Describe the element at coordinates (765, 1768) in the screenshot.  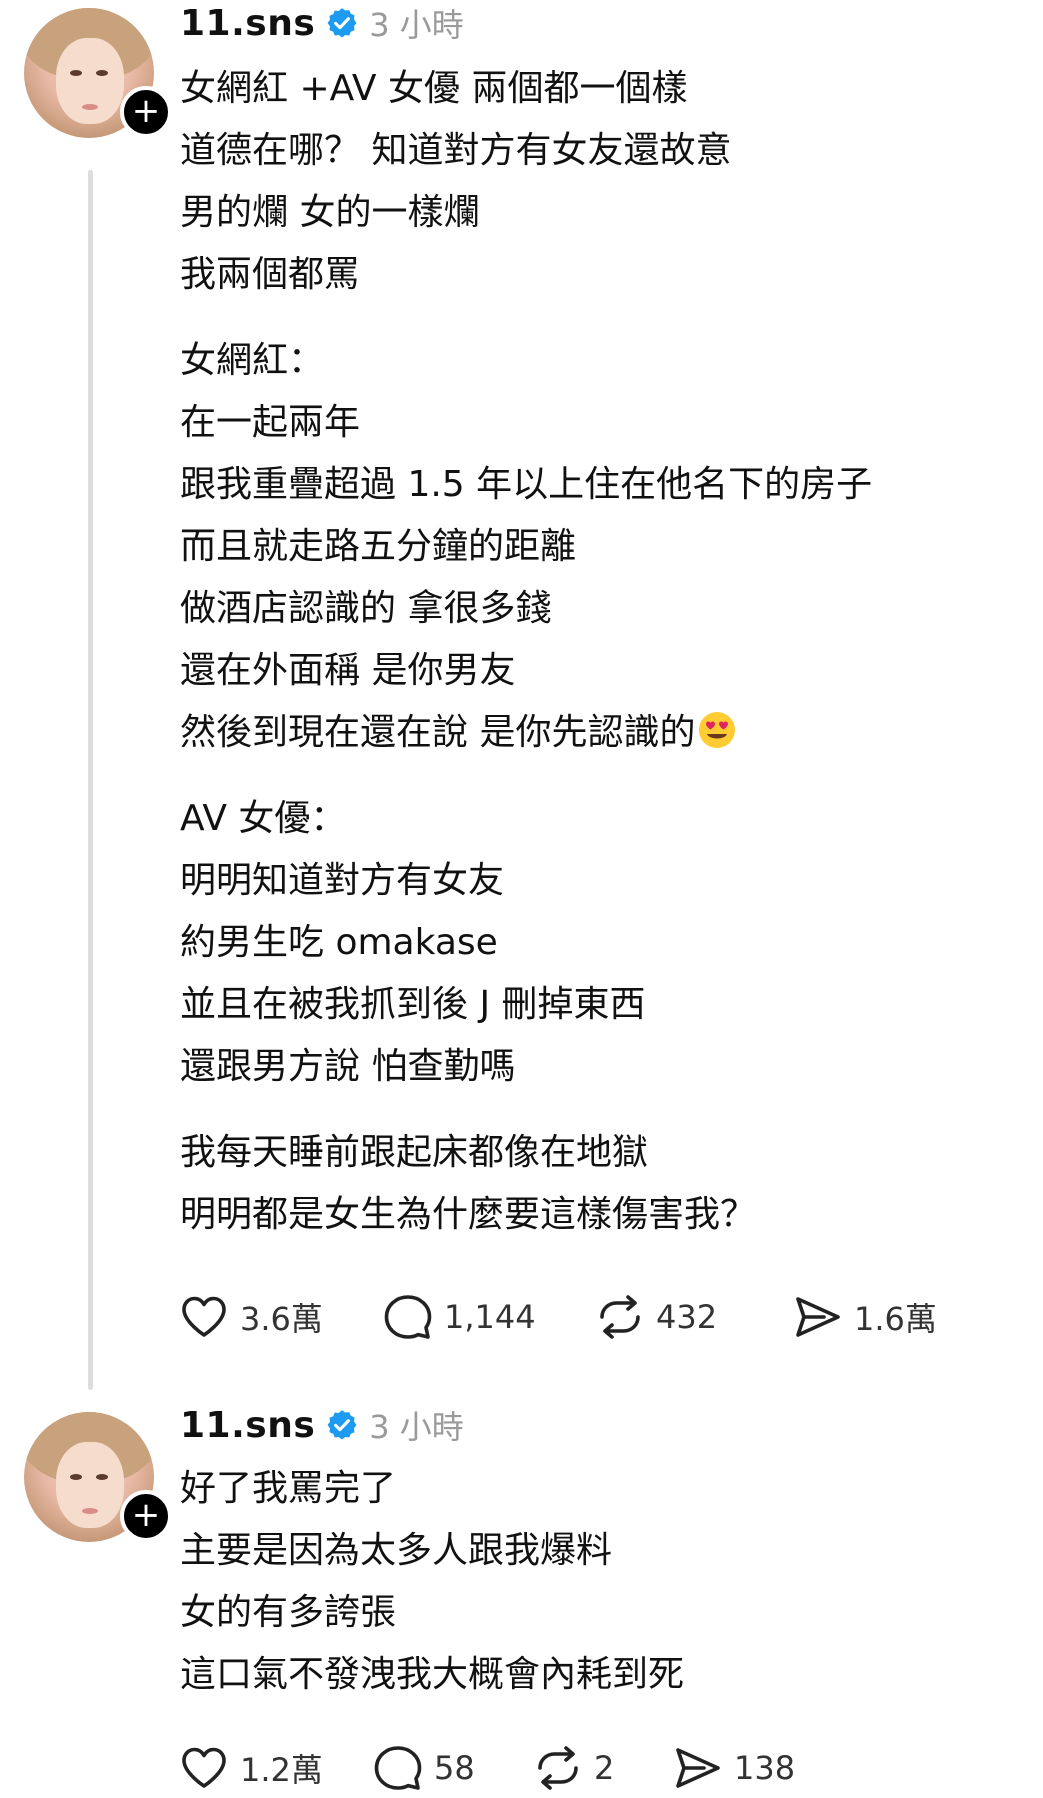
I see `share-count: 138` at that location.